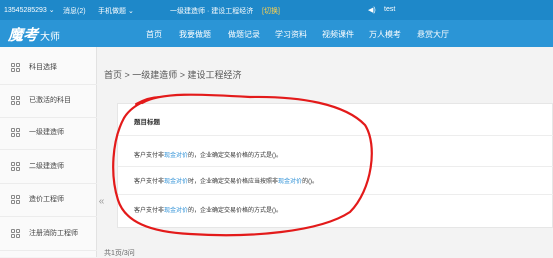  What do you see at coordinates (433, 34) in the screenshot?
I see `nav-bounty-hall: 悬赏大厅` at bounding box center [433, 34].